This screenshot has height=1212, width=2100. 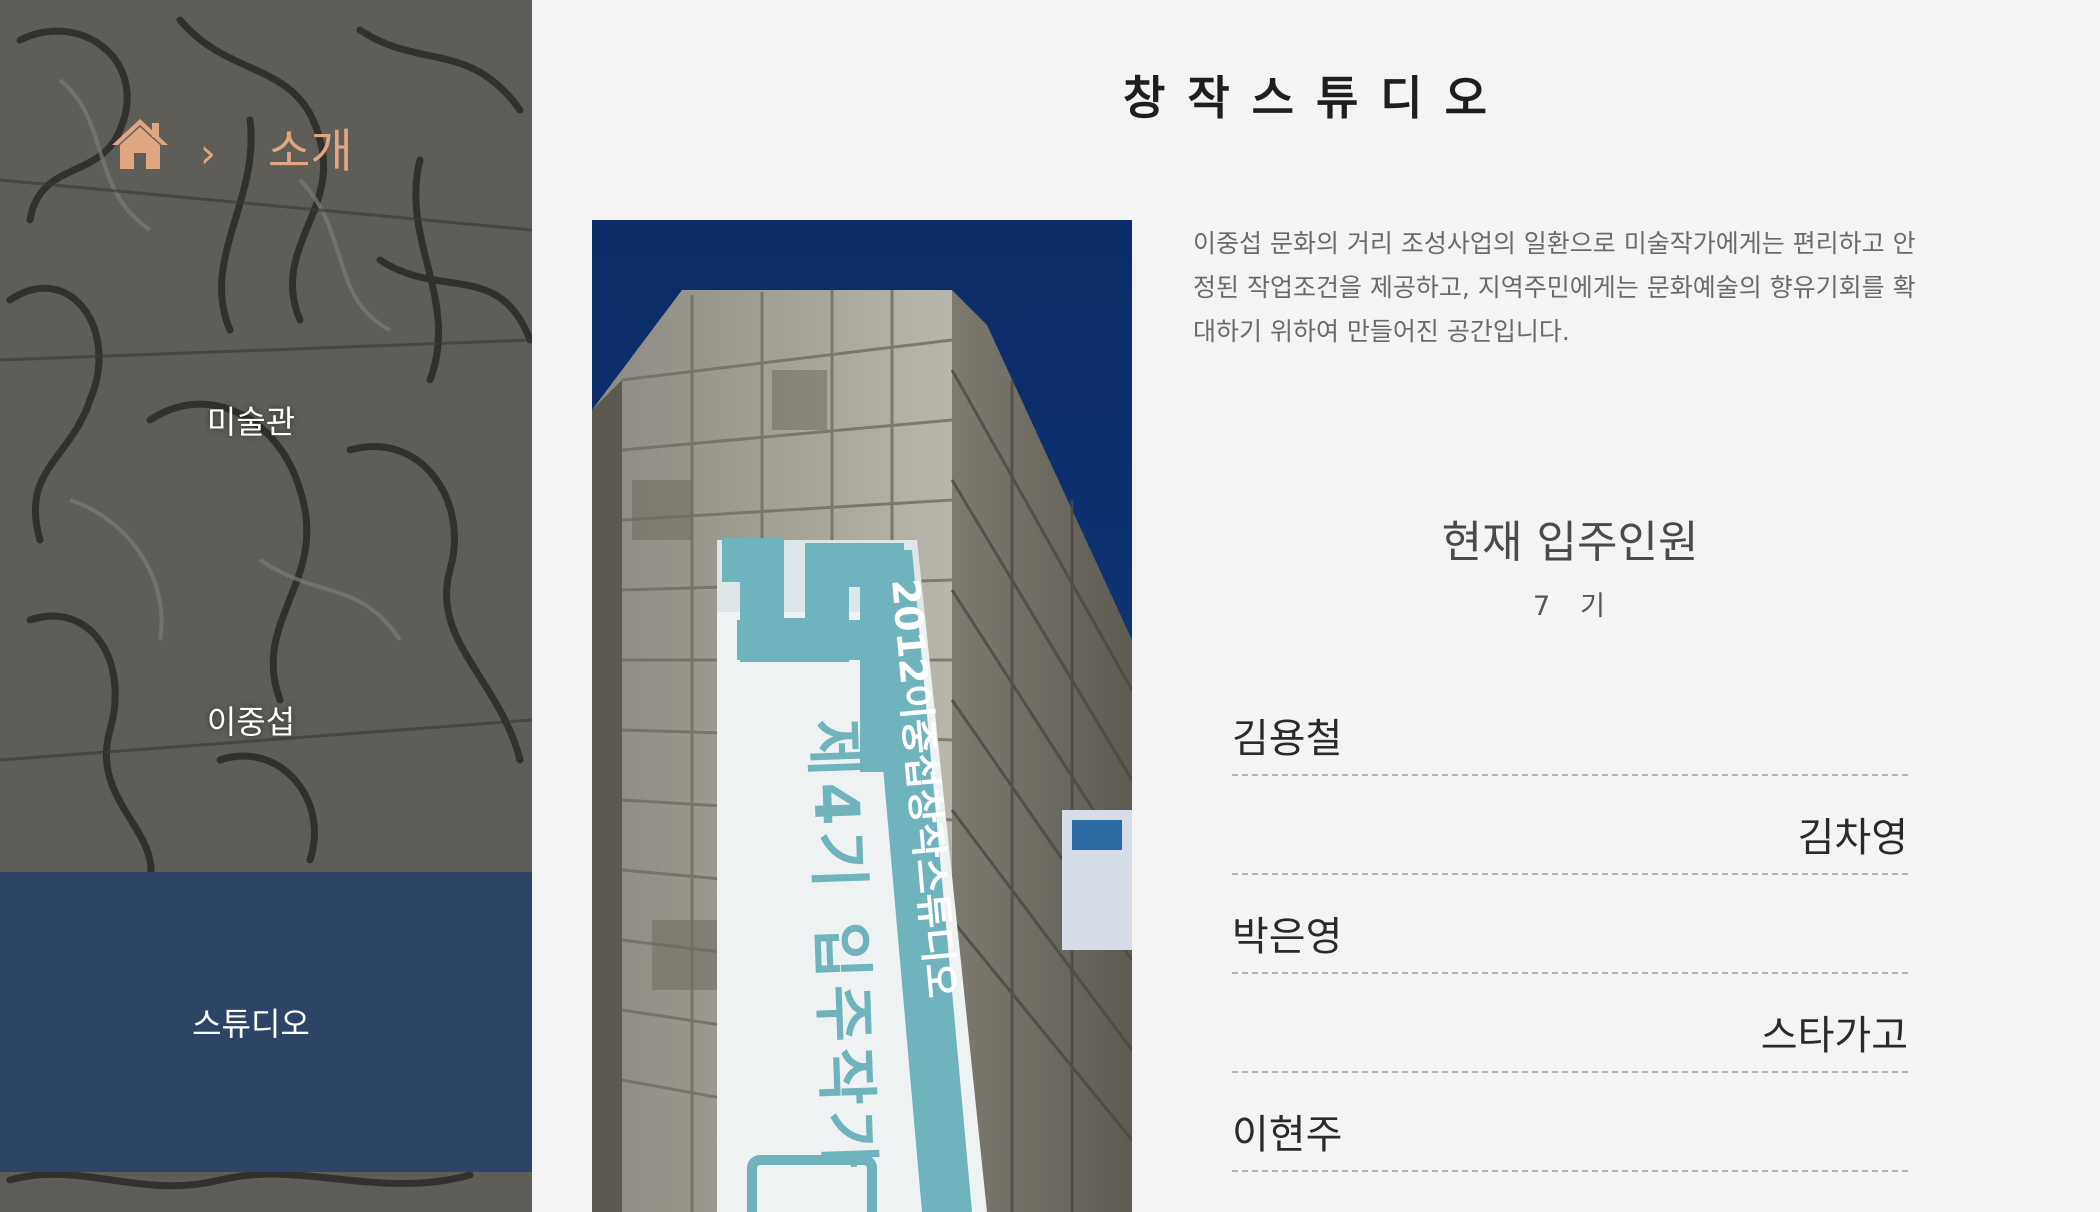 What do you see at coordinates (310, 148) in the screenshot?
I see `breadcrumb-current: 소개` at bounding box center [310, 148].